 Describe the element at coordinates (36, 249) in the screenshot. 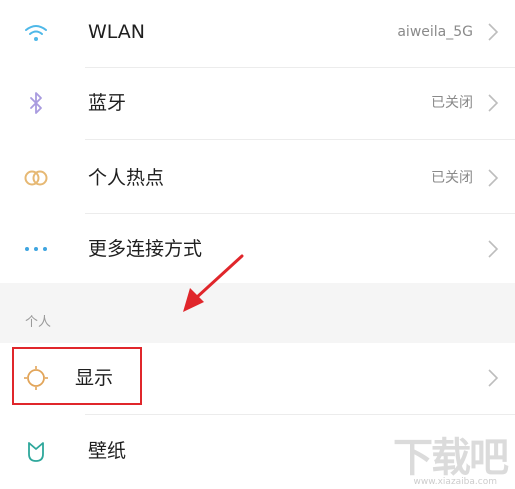

I see `more-dots-icon` at that location.